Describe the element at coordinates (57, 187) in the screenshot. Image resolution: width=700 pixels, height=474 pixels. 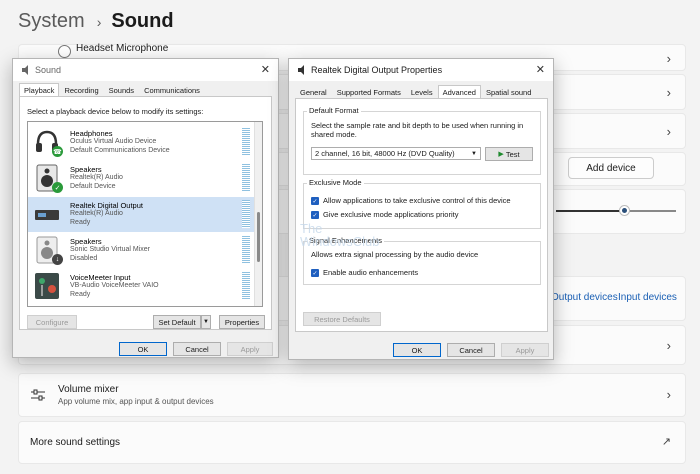
I see `check-badge-icon: ✓` at that location.